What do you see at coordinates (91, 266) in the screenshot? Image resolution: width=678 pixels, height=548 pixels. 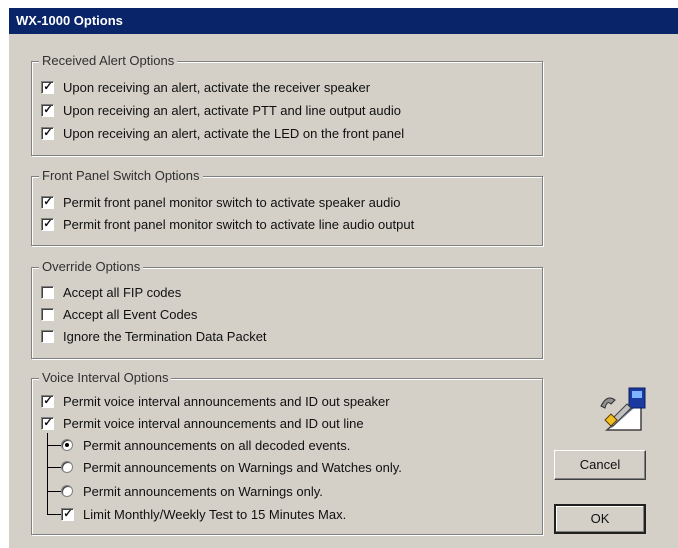 I see `override-legend: Override Options` at bounding box center [91, 266].